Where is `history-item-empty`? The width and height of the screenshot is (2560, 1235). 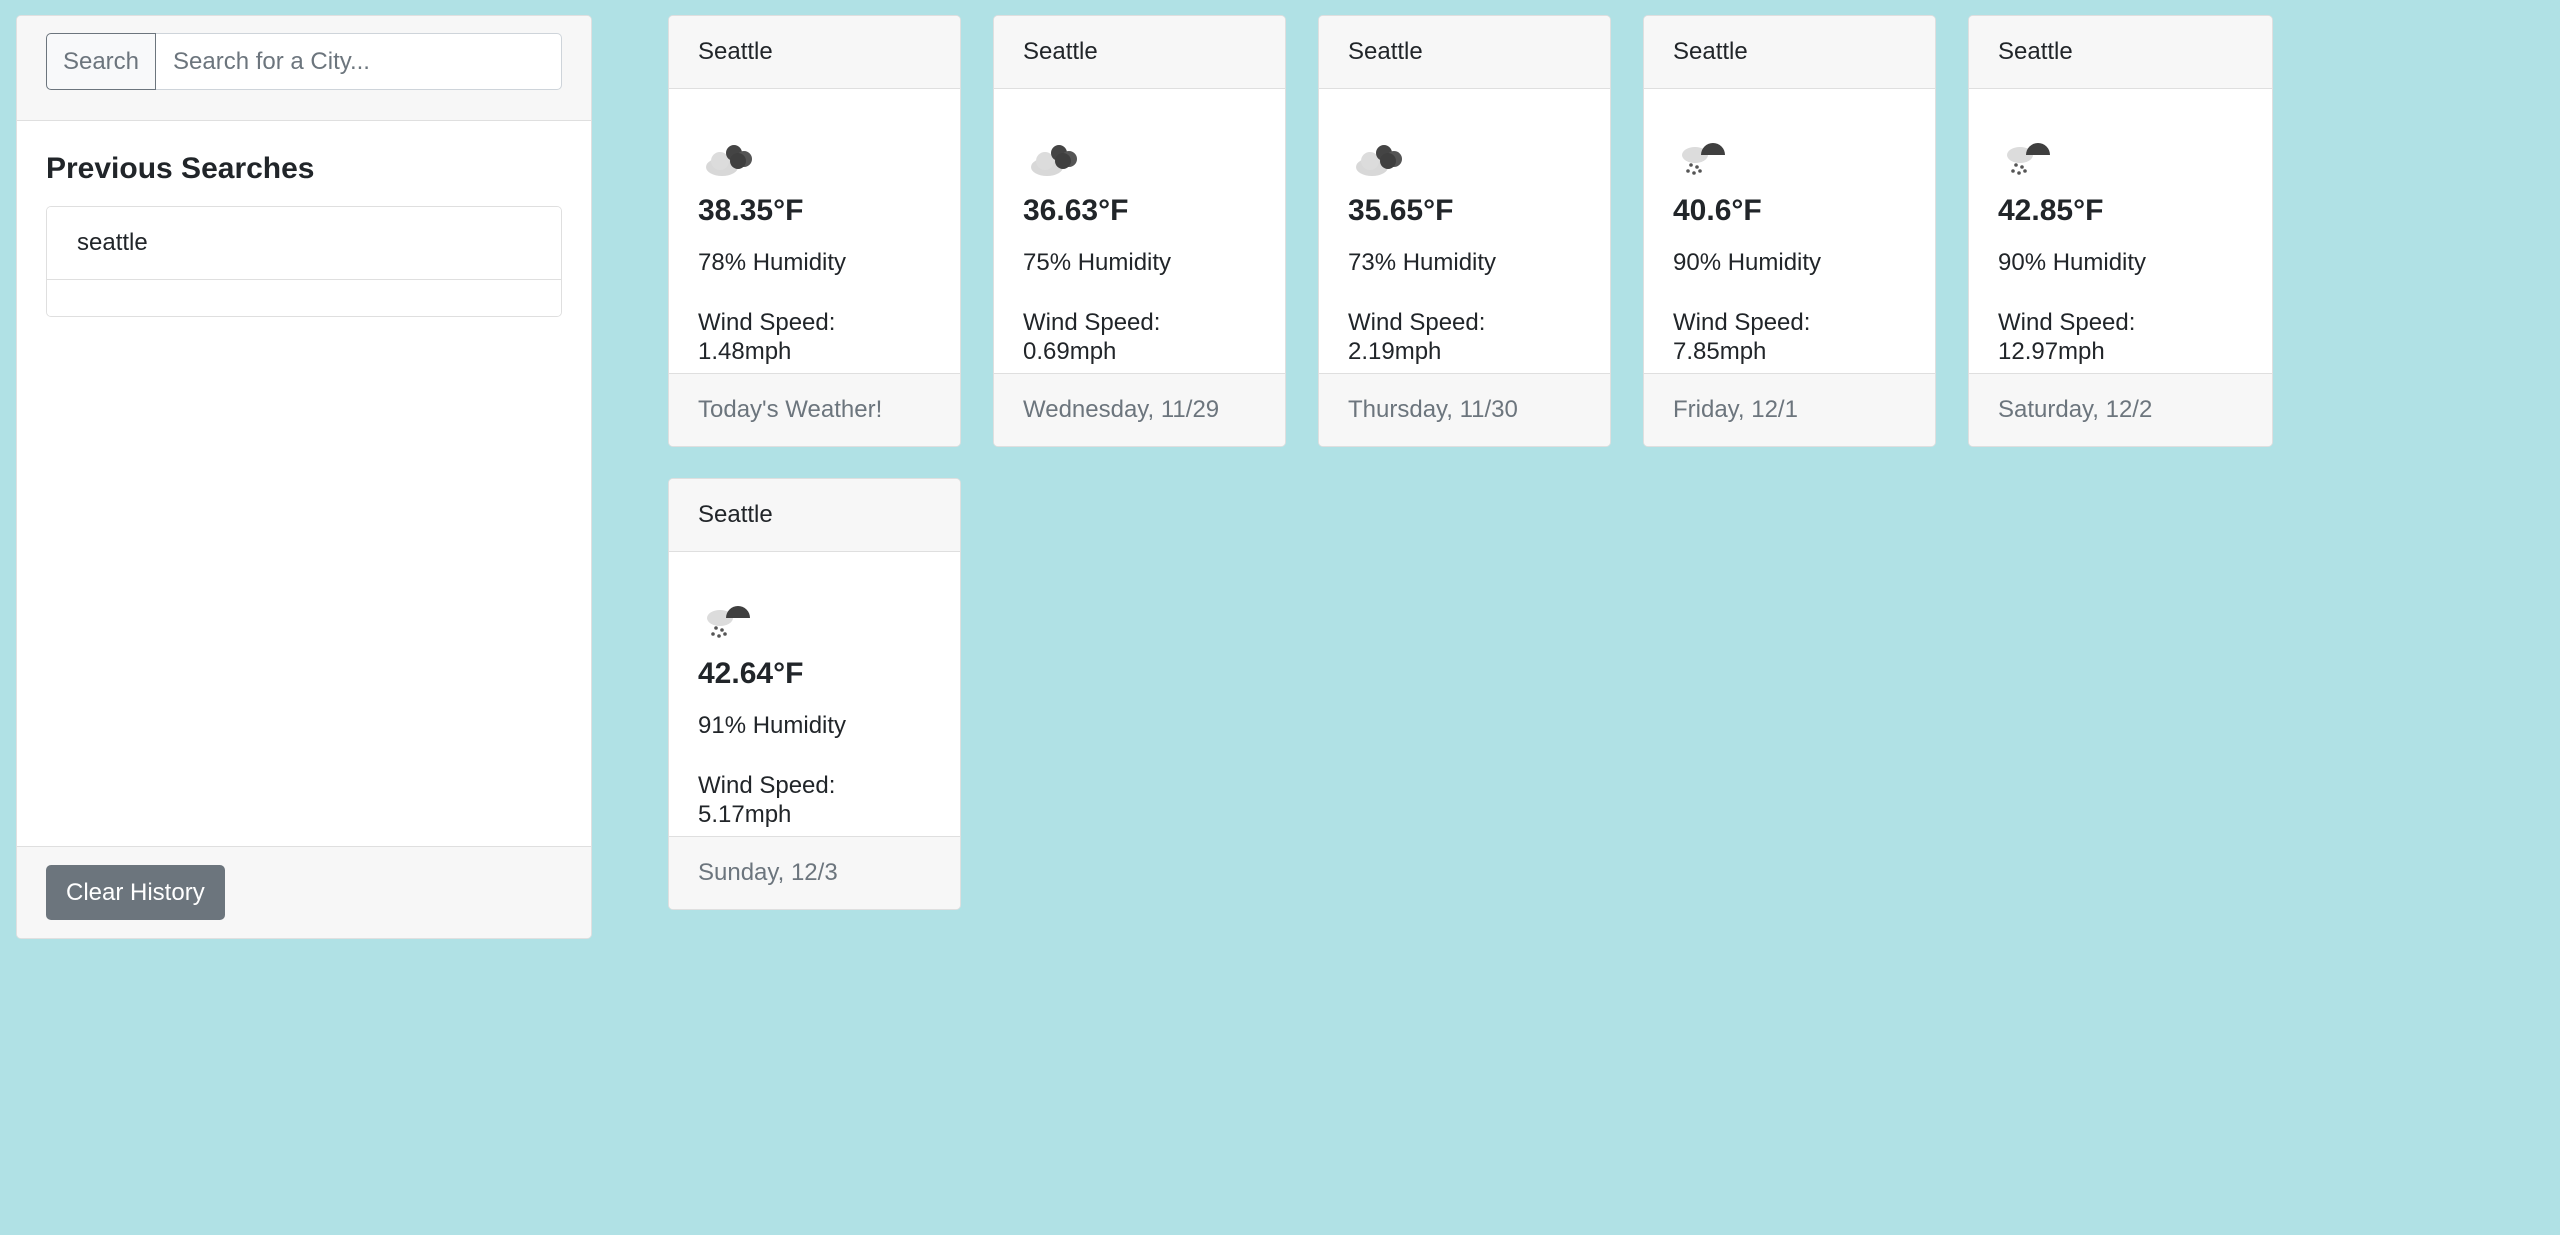 history-item-empty is located at coordinates (304, 298).